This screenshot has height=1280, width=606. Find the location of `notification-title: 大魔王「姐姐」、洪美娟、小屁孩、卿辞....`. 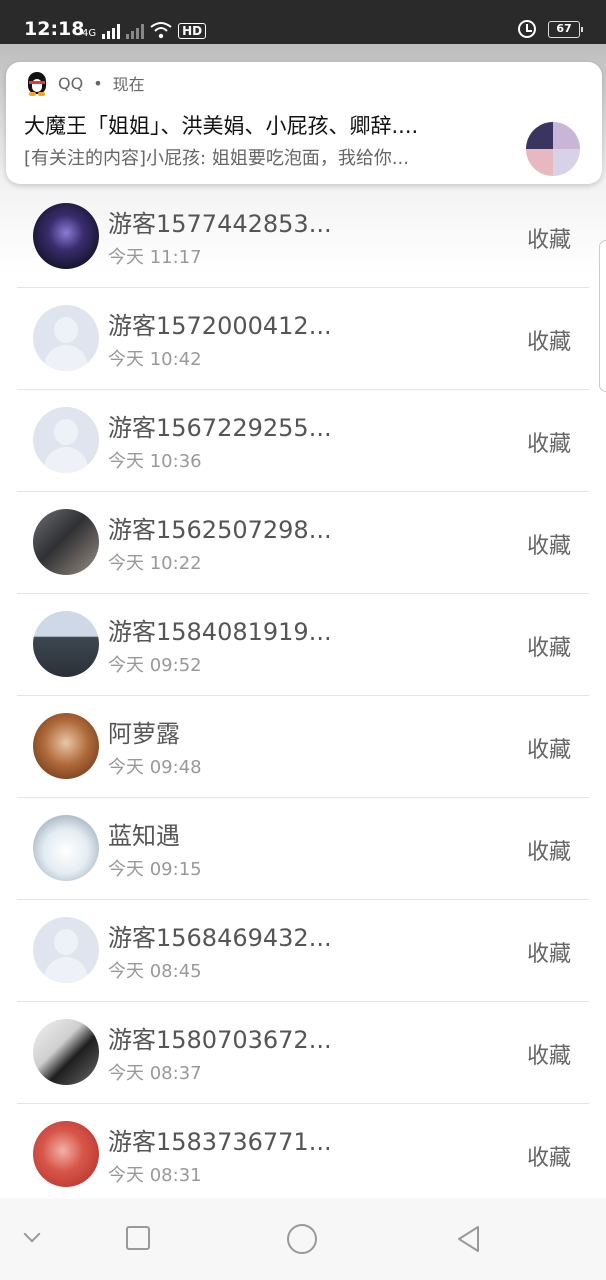

notification-title: 大魔王「姐姐」、洪美娟、小屁孩、卿辞.... is located at coordinates (221, 126).